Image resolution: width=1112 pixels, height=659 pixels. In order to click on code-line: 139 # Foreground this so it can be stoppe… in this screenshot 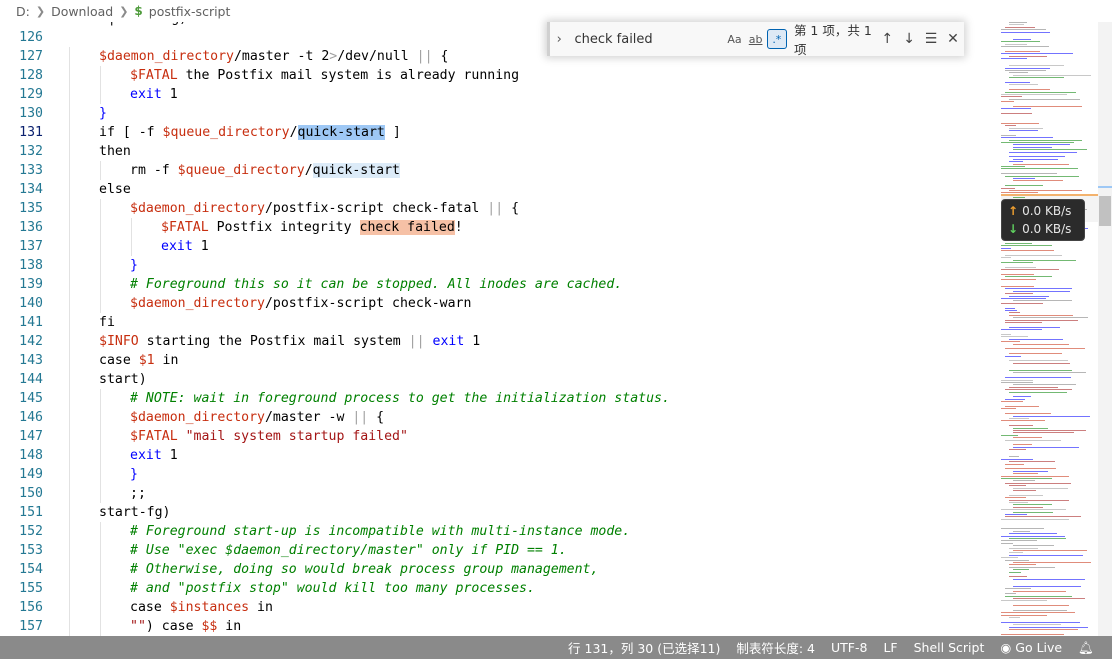, I will do `click(495, 284)`.